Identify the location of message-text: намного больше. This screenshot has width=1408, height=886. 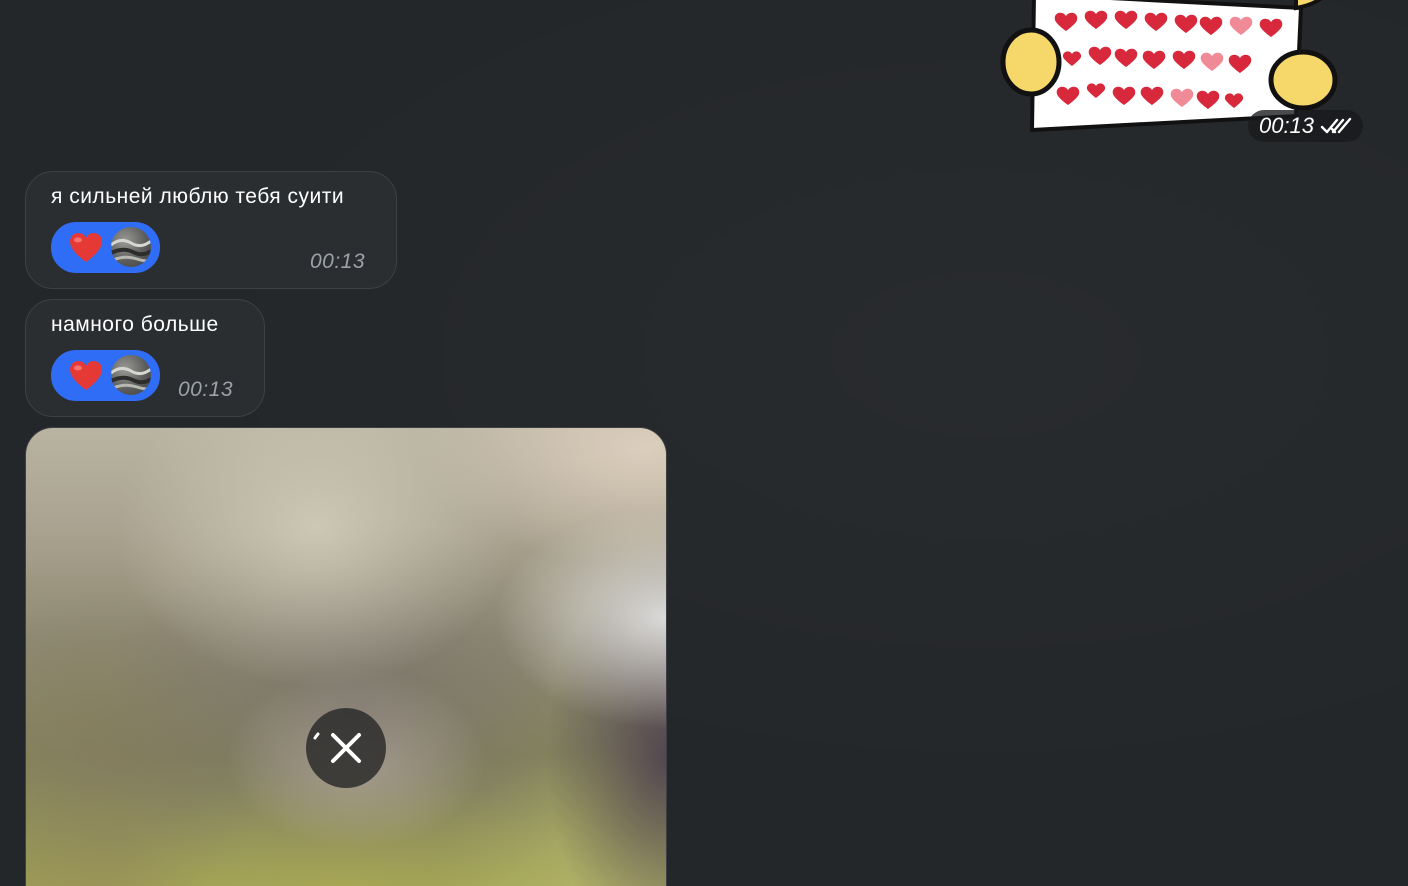
(135, 324).